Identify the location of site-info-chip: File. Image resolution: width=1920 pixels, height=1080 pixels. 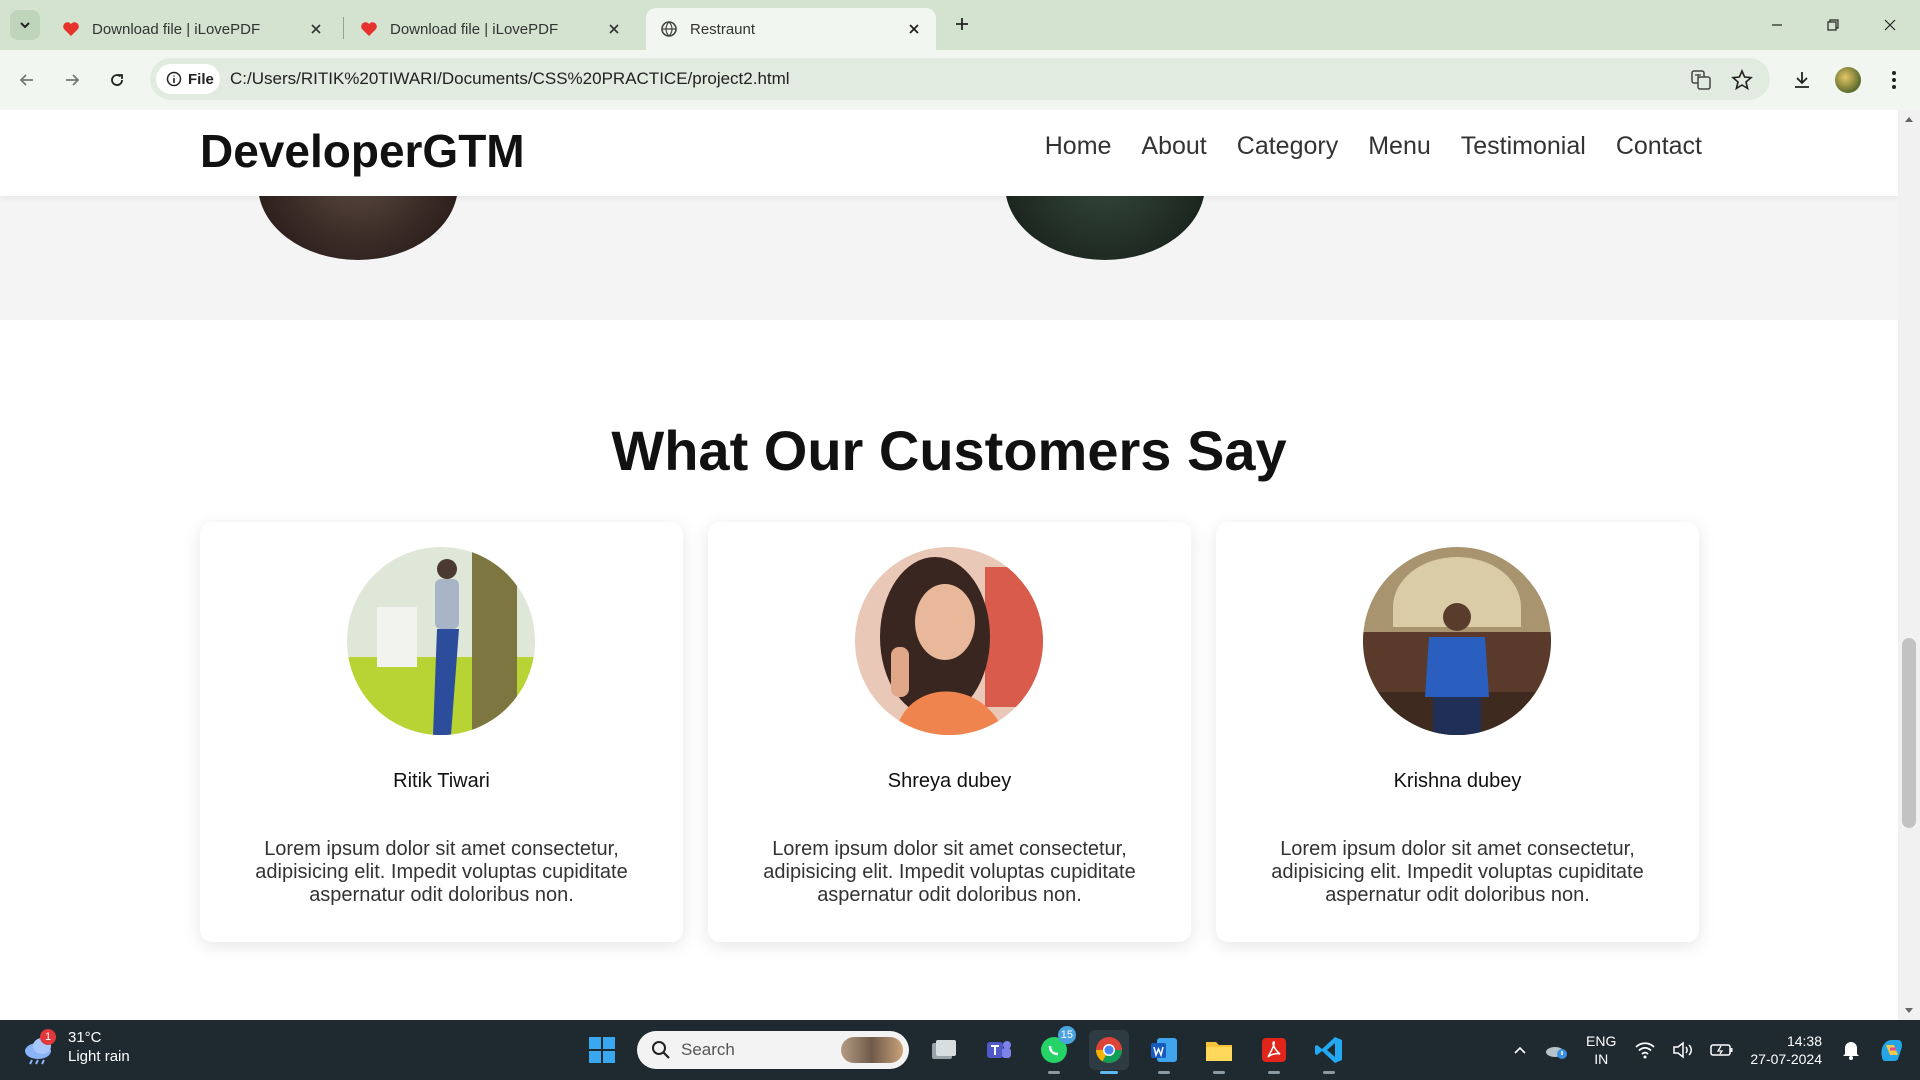
(188, 79).